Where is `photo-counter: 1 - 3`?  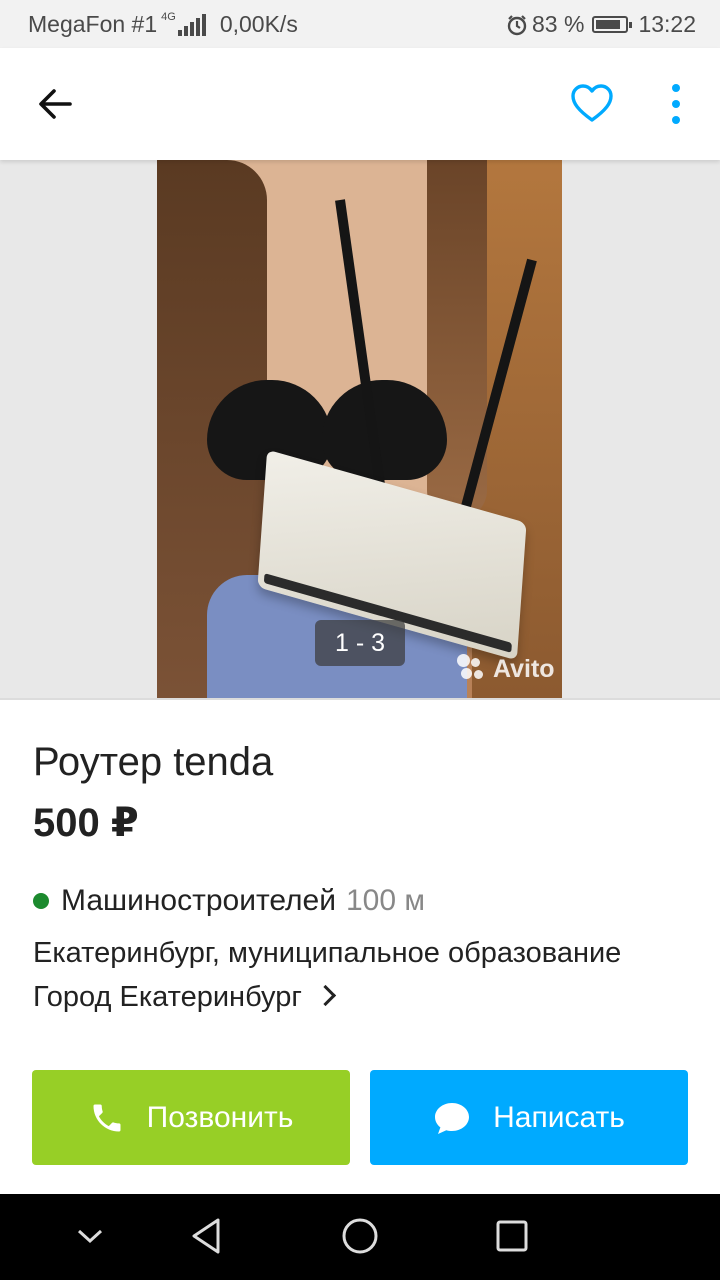 photo-counter: 1 - 3 is located at coordinates (360, 643).